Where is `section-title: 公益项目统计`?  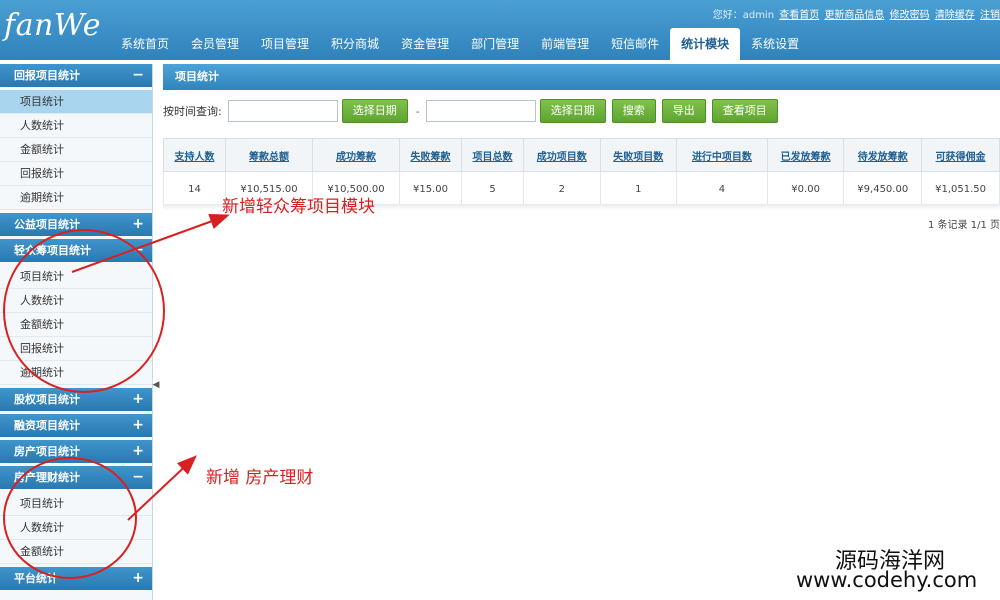 section-title: 公益项目统计 is located at coordinates (47, 224).